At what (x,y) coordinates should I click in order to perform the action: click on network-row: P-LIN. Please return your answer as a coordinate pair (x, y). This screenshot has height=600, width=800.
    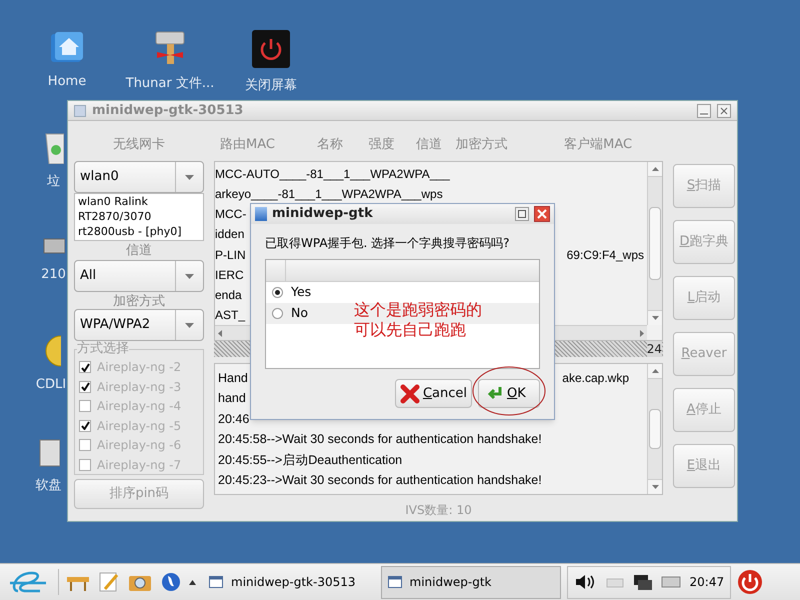
    Looking at the image, I should click on (230, 255).